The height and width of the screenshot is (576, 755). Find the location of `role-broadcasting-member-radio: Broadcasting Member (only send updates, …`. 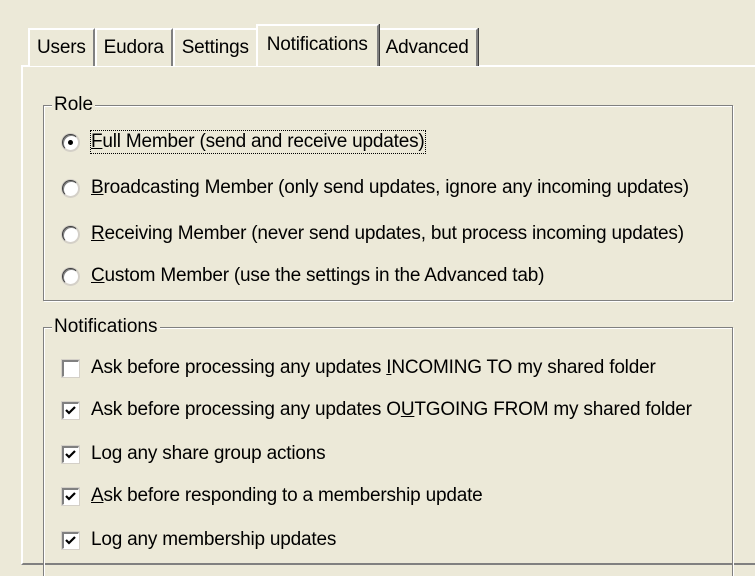

role-broadcasting-member-radio: Broadcasting Member (only send updates, … is located at coordinates (375, 188).